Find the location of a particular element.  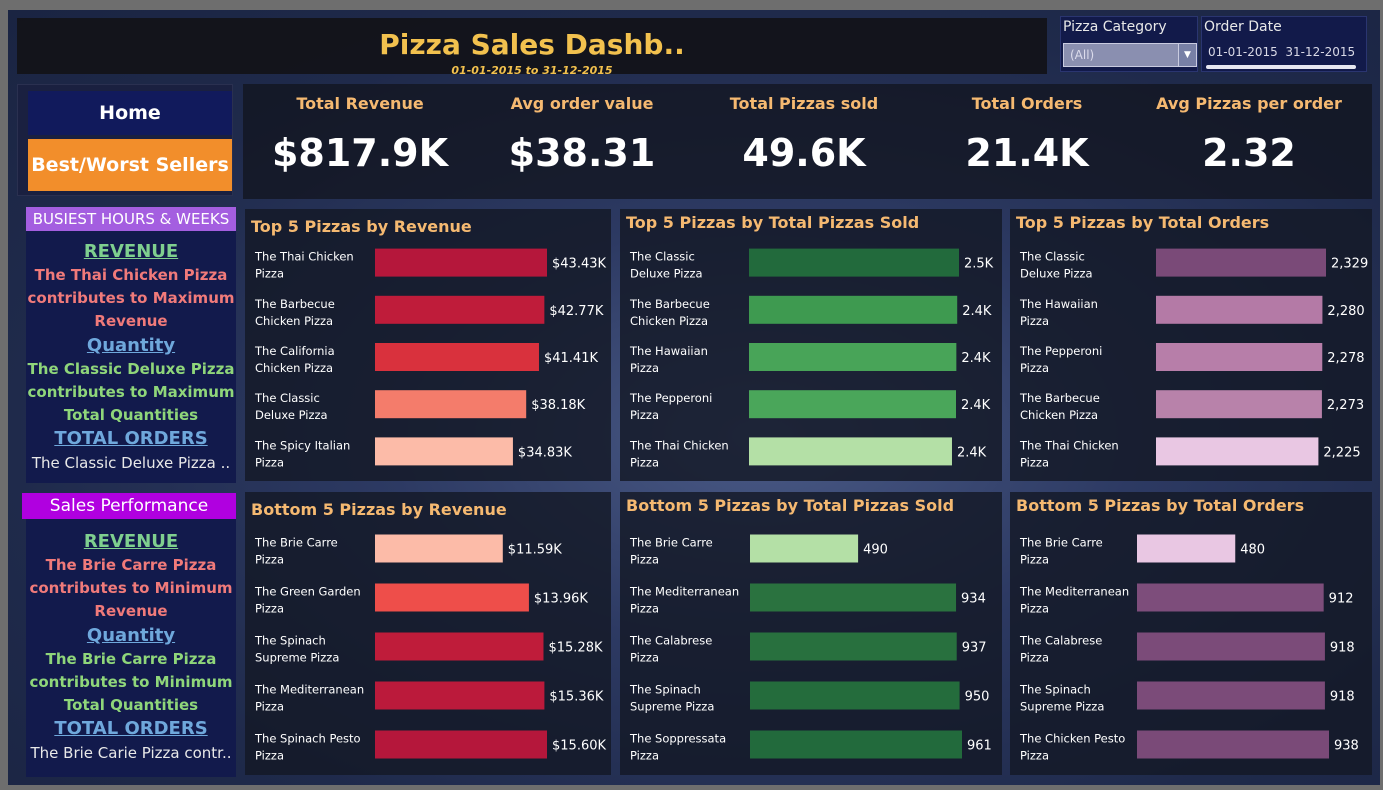

chart-title: Bottom 5 Pizzas by Total Pizzas Sold is located at coordinates (790, 505).